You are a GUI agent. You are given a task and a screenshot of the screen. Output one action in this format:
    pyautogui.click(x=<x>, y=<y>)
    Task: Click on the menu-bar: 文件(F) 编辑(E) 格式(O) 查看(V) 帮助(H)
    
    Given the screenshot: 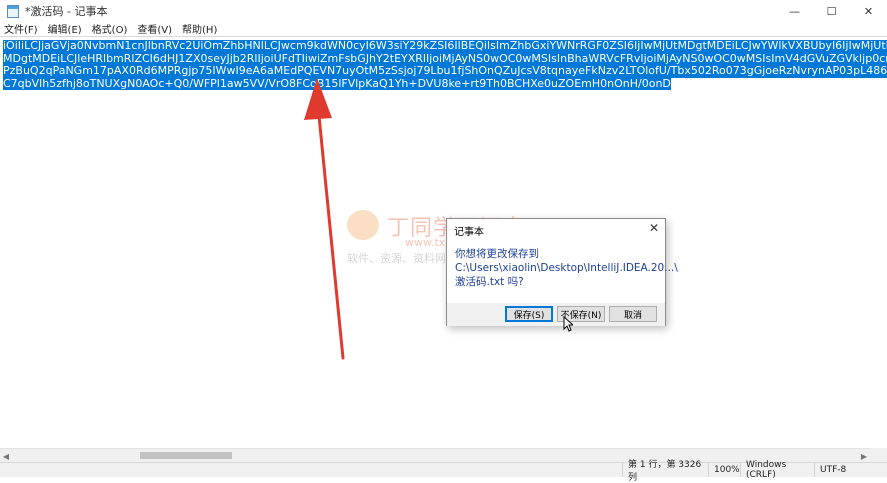 What is the action you would take?
    pyautogui.click(x=443, y=28)
    